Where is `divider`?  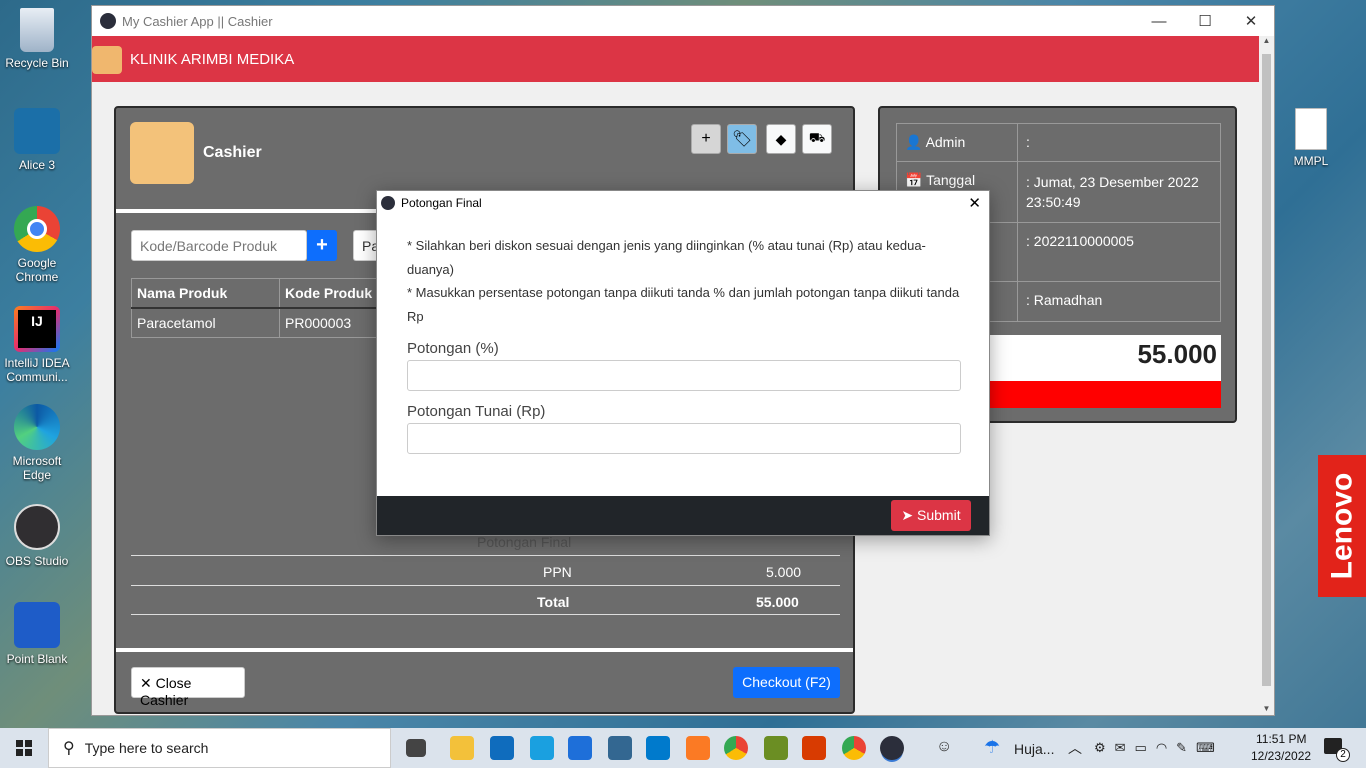
divider is located at coordinates (484, 650).